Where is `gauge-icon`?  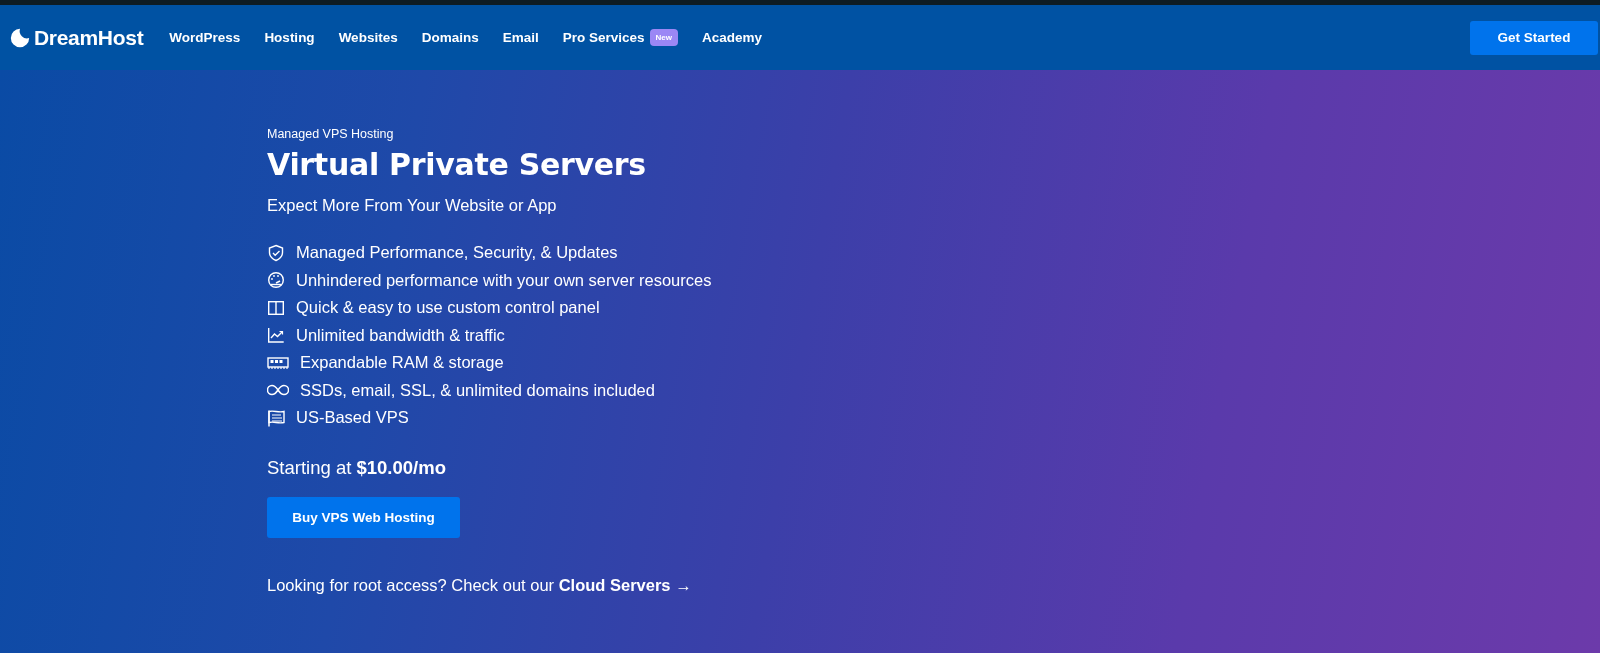 gauge-icon is located at coordinates (276, 280).